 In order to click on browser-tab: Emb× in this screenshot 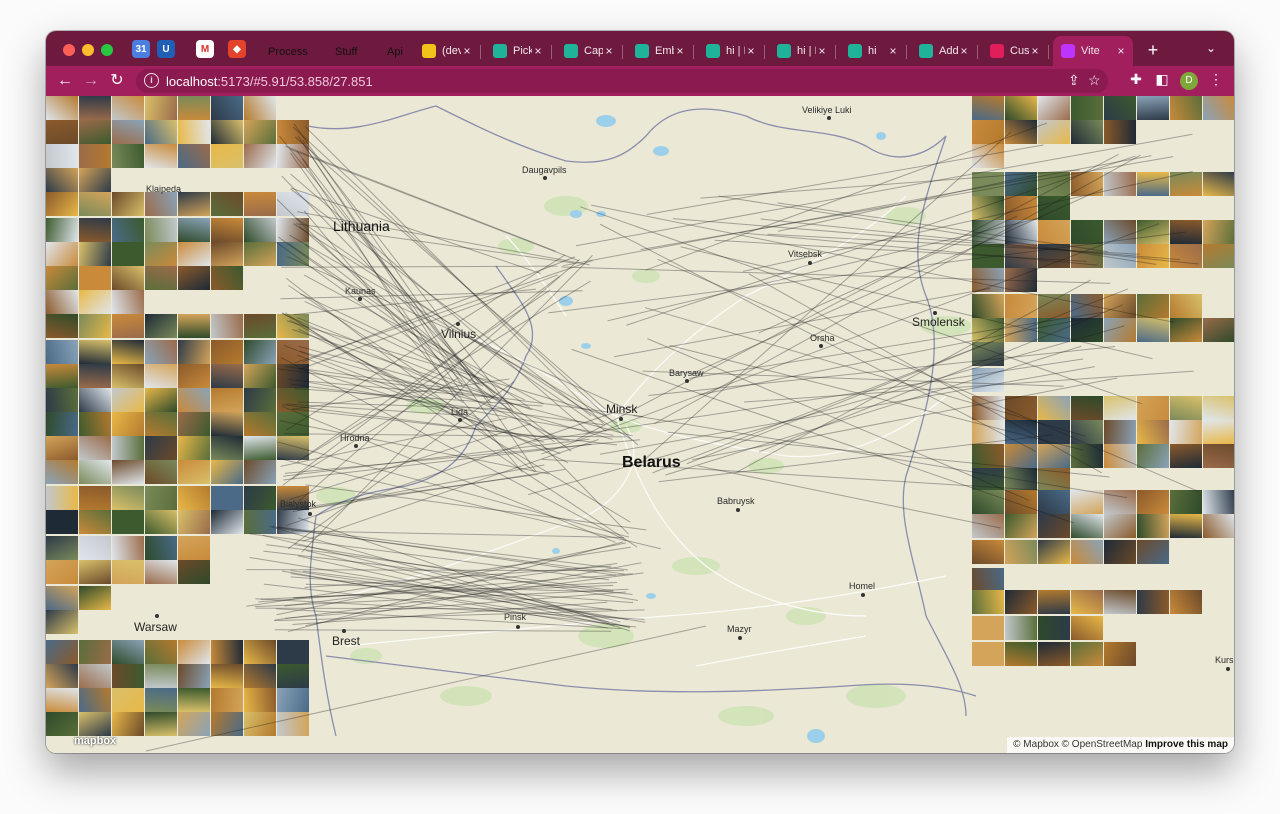, I will do `click(659, 51)`.